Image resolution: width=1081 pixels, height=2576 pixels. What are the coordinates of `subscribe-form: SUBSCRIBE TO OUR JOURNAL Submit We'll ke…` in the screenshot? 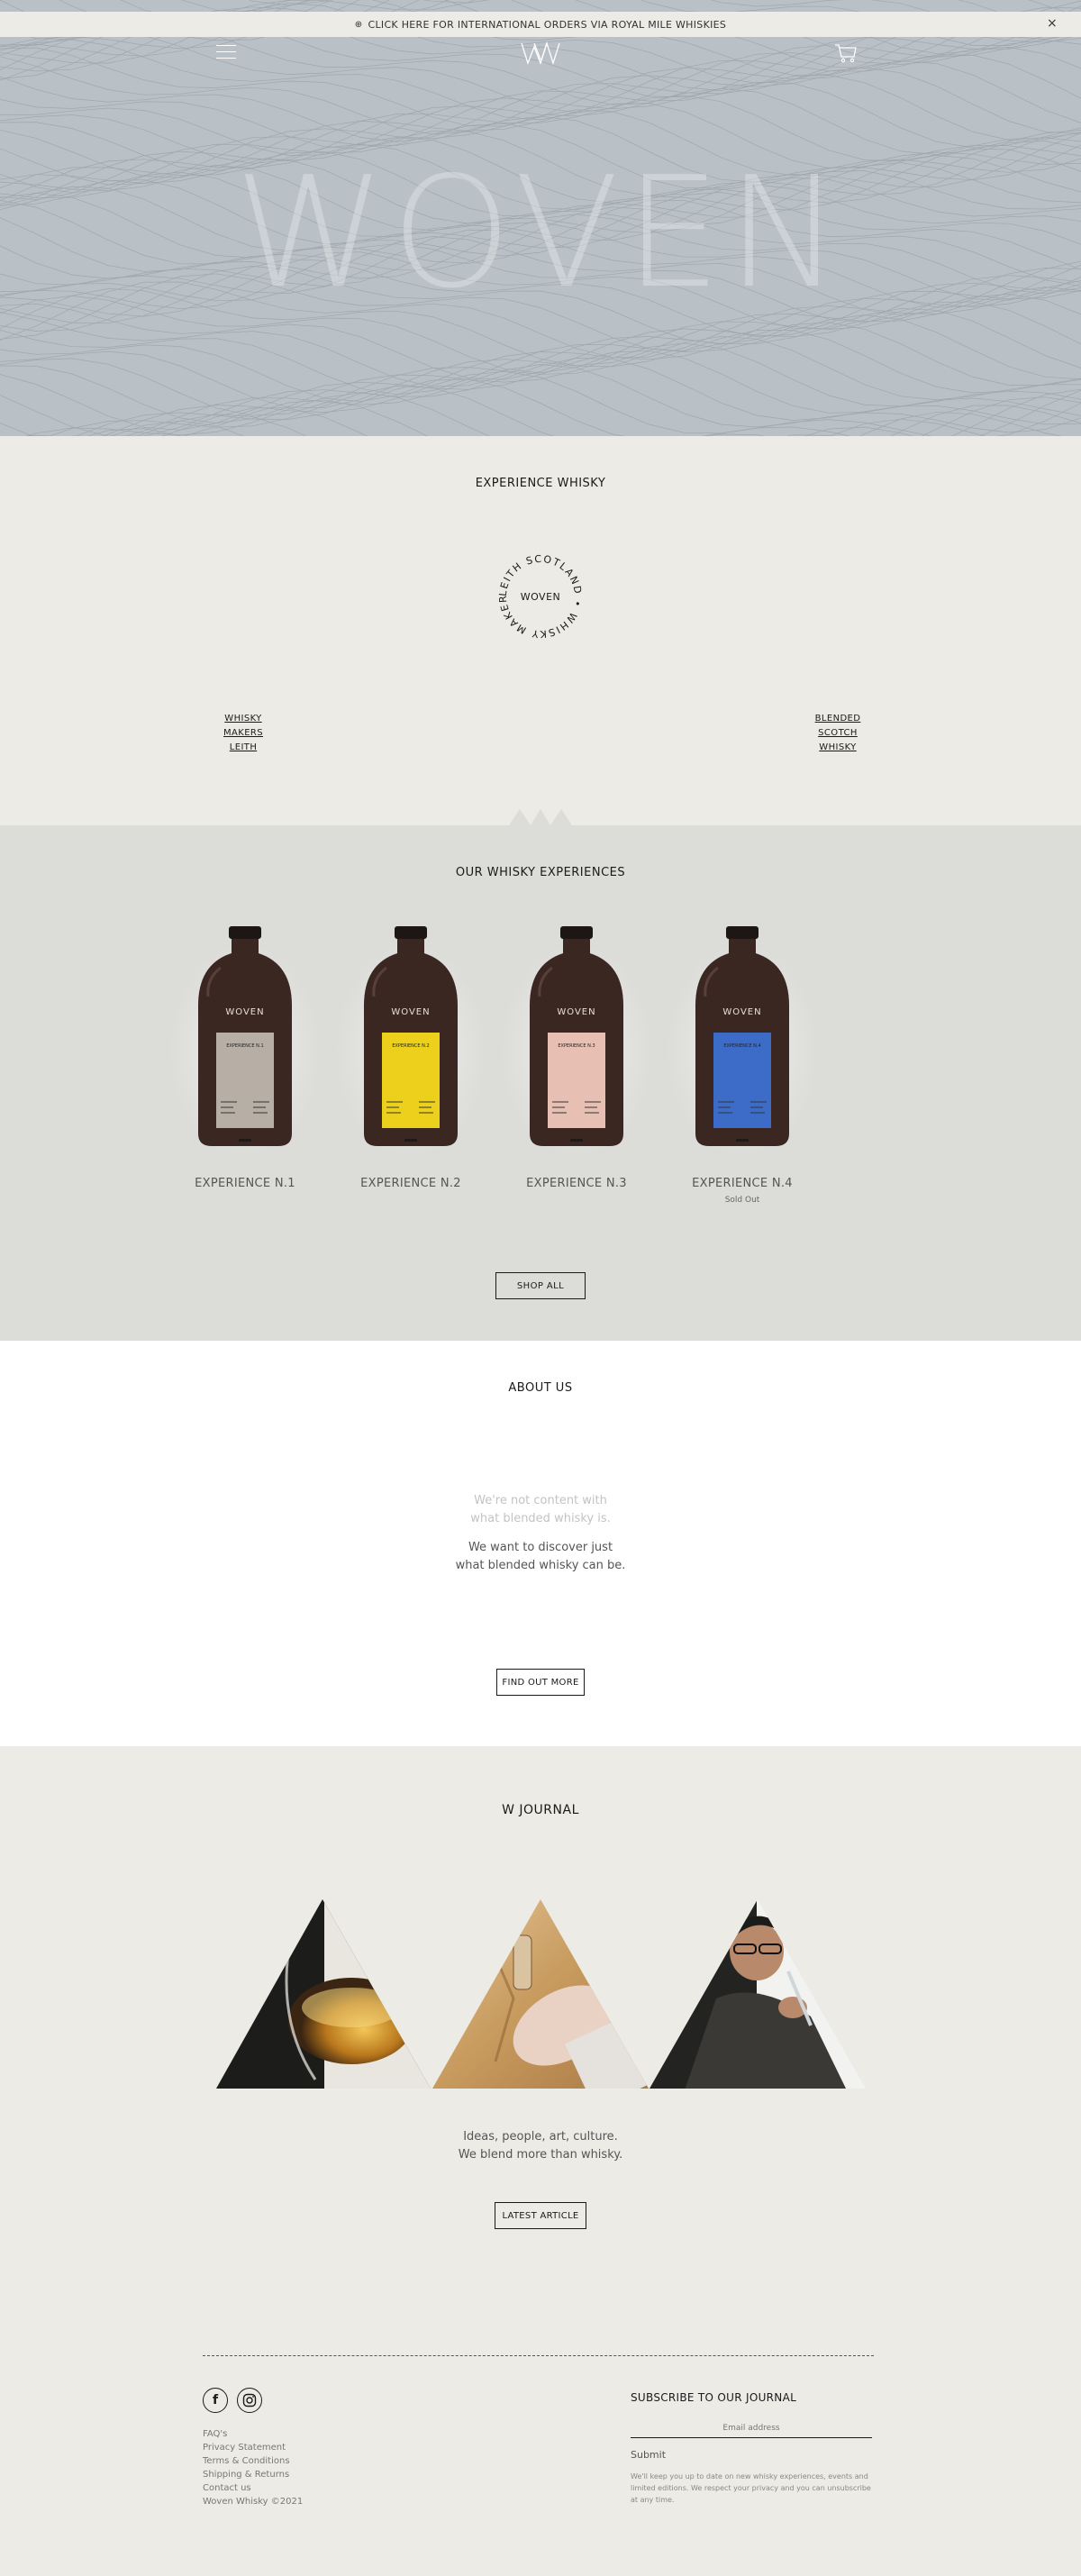 It's located at (752, 2448).